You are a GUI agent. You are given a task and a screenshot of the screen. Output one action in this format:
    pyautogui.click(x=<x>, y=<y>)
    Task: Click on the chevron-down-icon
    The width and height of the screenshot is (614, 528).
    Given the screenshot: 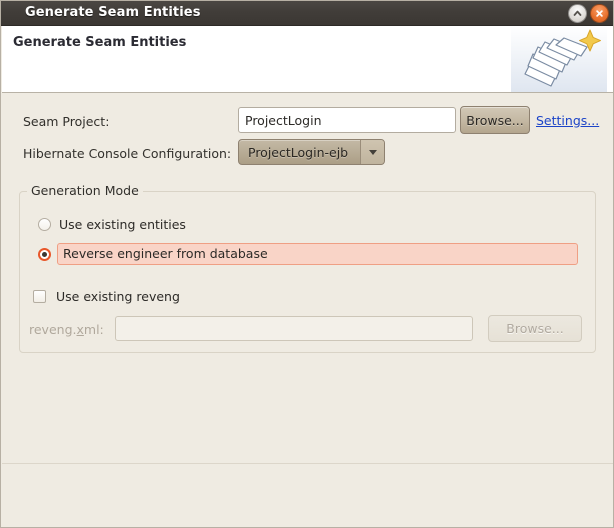 What is the action you would take?
    pyautogui.click(x=372, y=152)
    